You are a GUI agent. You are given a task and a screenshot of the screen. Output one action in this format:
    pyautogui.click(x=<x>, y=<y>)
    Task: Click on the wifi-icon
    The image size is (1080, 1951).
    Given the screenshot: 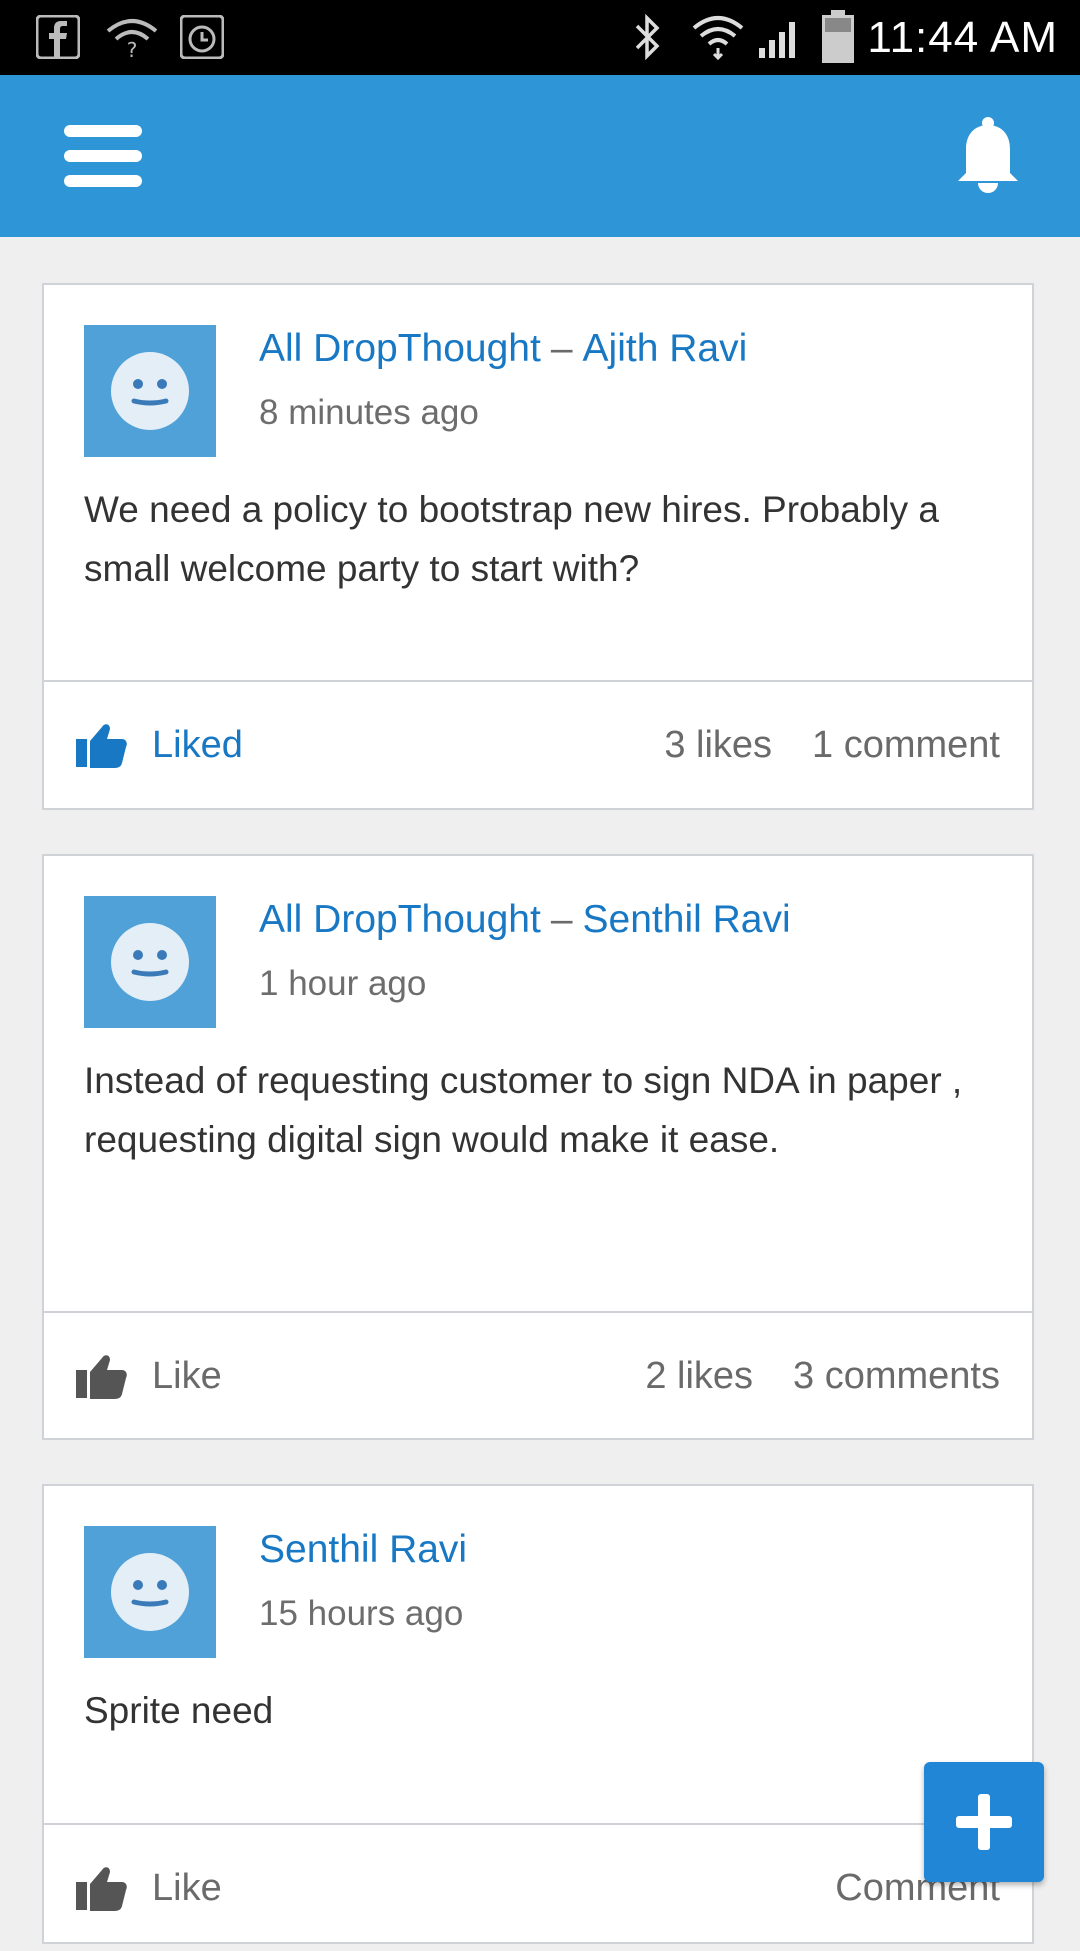 What is the action you would take?
    pyautogui.click(x=718, y=37)
    